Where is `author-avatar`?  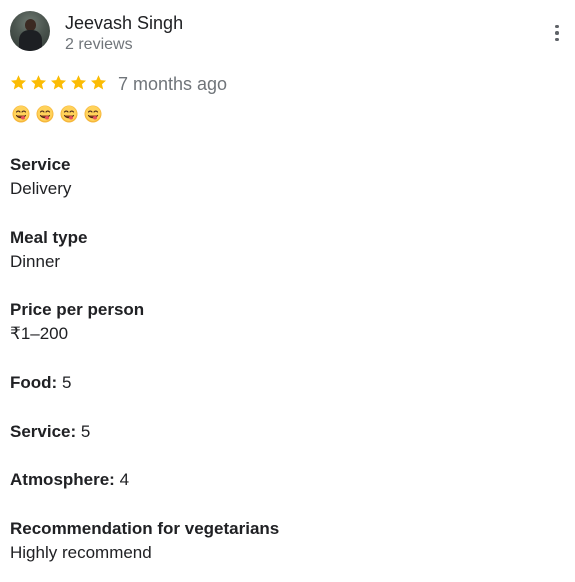
author-avatar is located at coordinates (30, 31).